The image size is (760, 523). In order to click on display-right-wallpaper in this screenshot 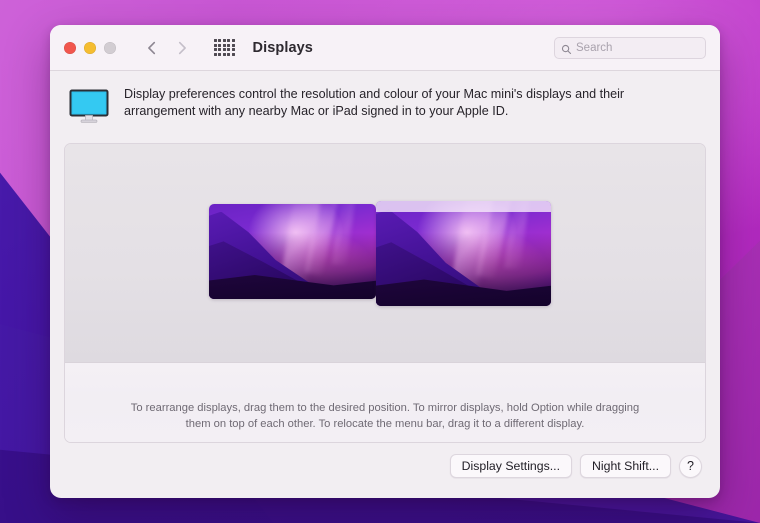, I will do `click(463, 253)`.